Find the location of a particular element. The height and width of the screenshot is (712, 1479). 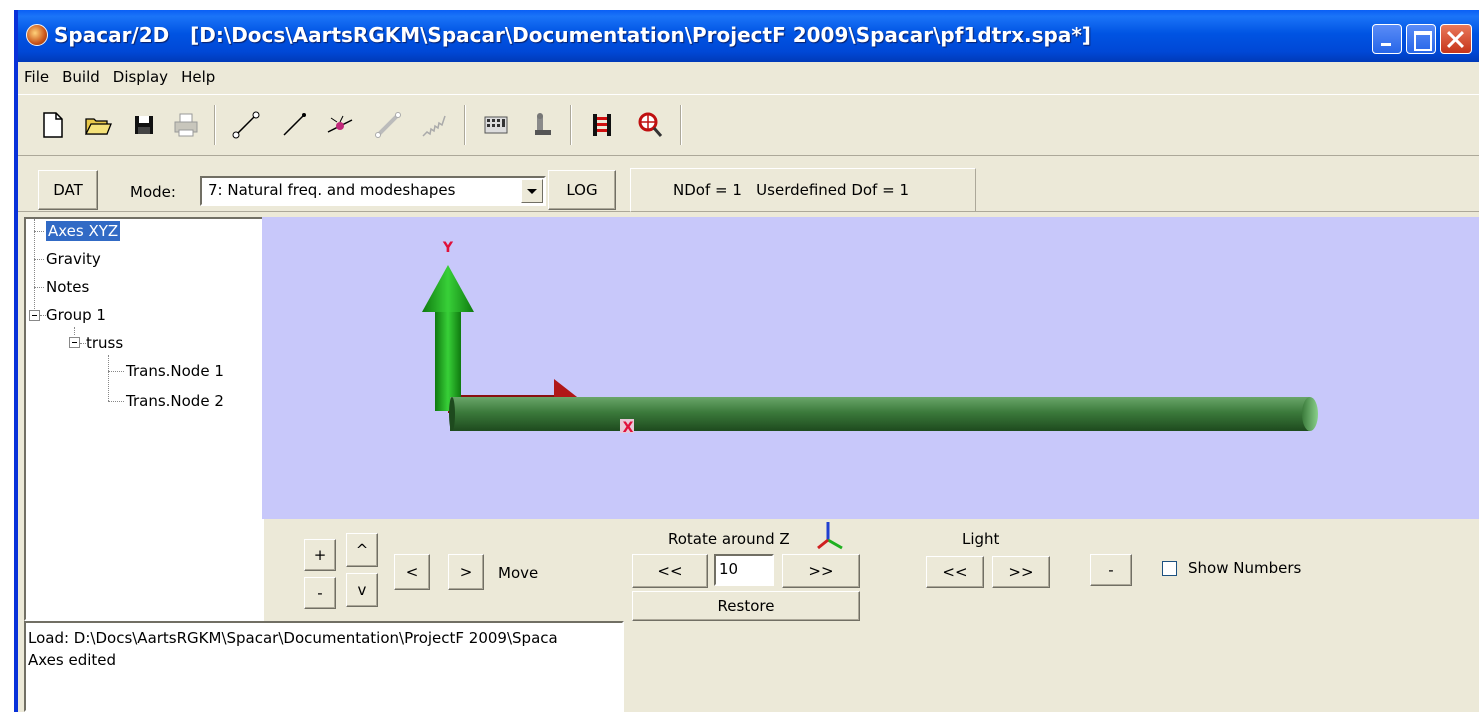

menu-bar: File Build Display Help is located at coordinates (748, 77).